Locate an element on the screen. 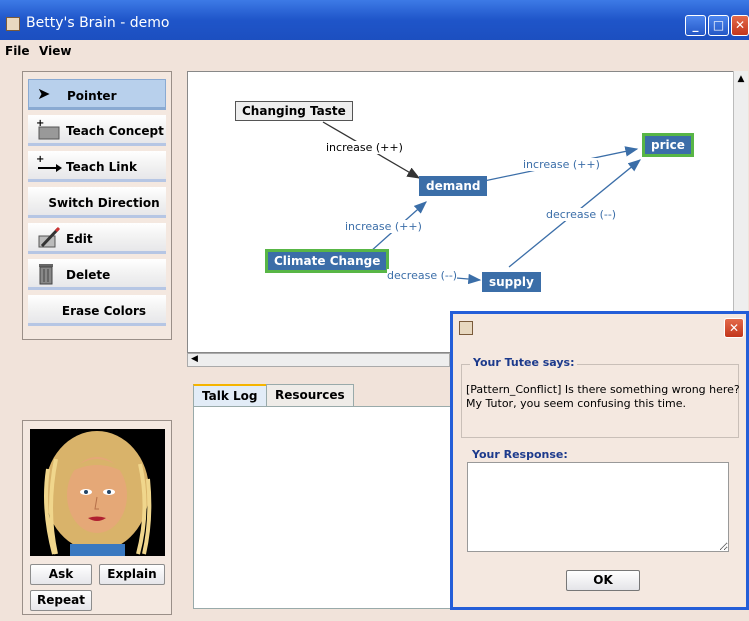  menu-view: View is located at coordinates (55, 51).